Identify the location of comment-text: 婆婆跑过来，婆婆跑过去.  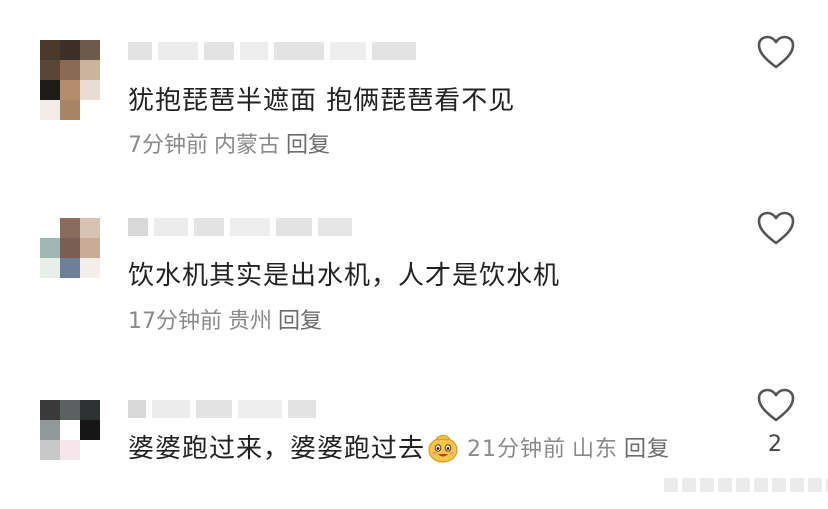
(277, 449).